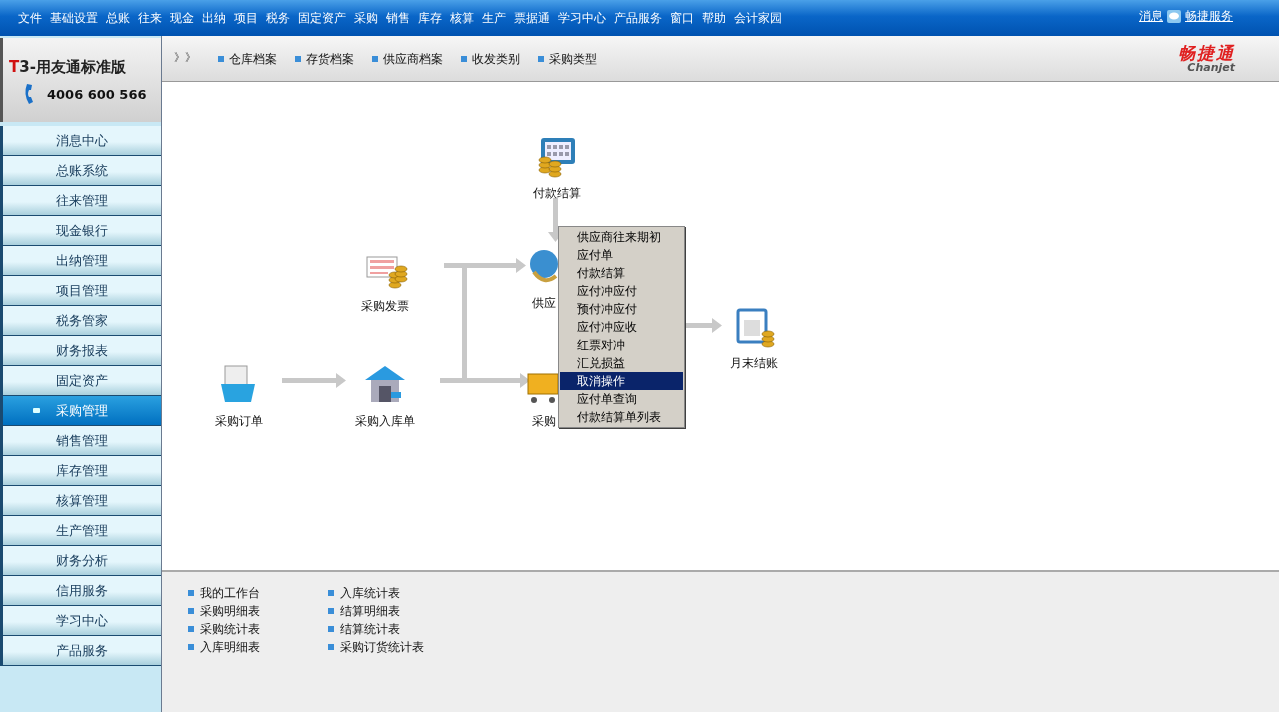 The width and height of the screenshot is (1279, 712). Describe the element at coordinates (1151, 16) in the screenshot. I see `messages-link: 消息` at that location.